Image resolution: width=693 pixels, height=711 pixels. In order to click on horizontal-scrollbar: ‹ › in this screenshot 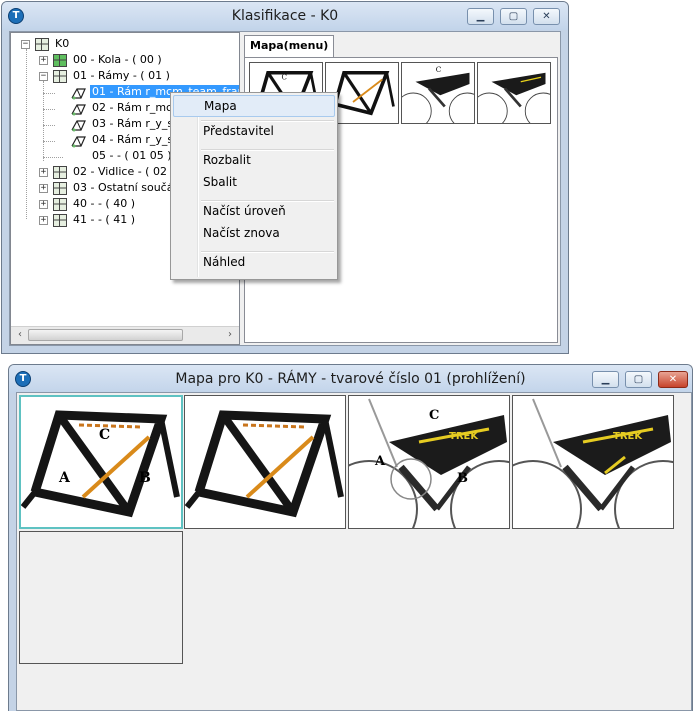, I will do `click(125, 335)`.